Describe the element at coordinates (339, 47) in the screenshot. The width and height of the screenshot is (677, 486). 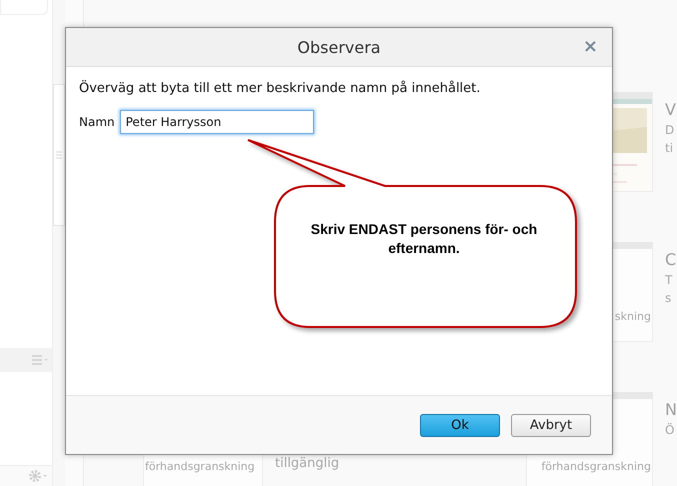
I see `dialog-title: Observera` at that location.